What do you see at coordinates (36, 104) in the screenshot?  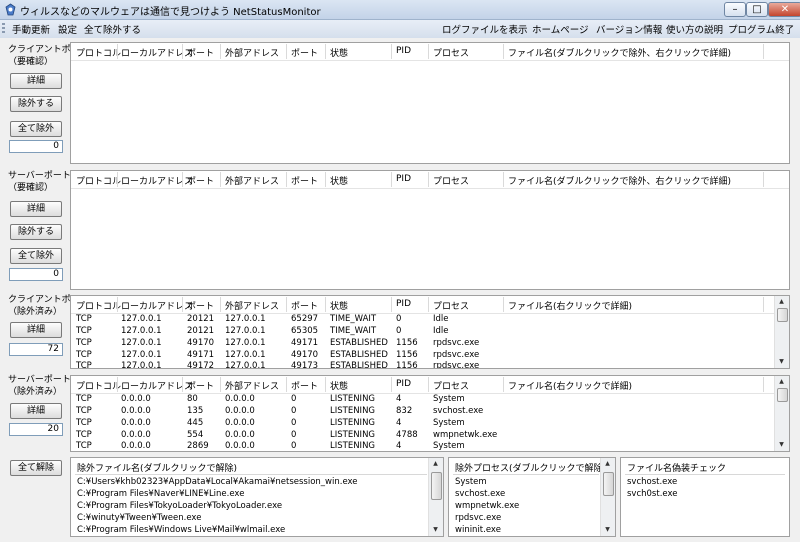 I see `client-confirm-exclude-button: 除外する` at bounding box center [36, 104].